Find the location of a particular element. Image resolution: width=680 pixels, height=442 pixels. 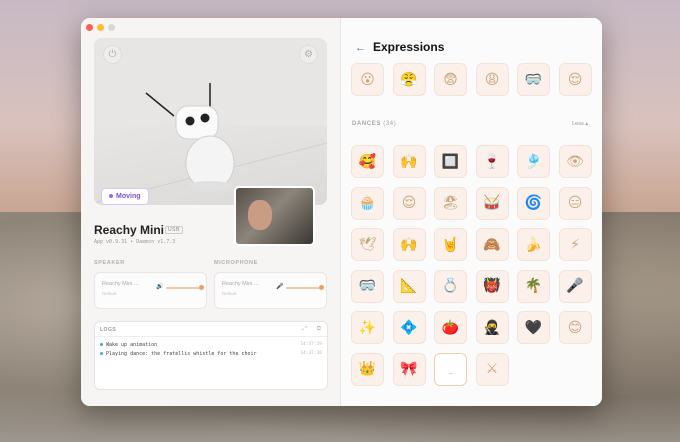

status-dot-icon is located at coordinates (111, 196).